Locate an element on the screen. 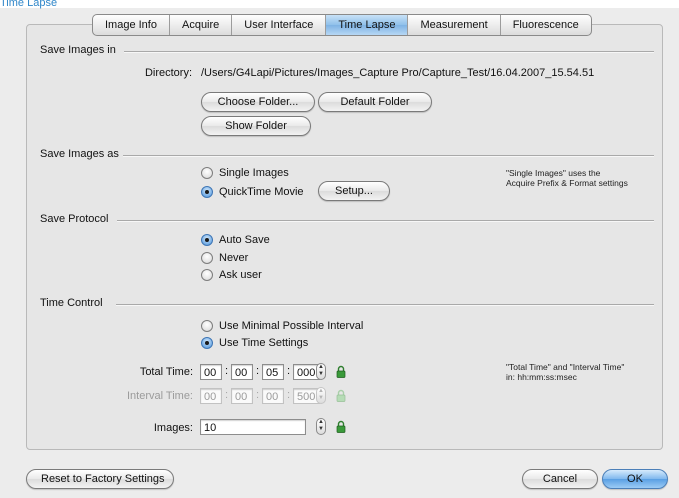 The image size is (679, 498). total-time-stepper: ▲ ▼ is located at coordinates (321, 371).